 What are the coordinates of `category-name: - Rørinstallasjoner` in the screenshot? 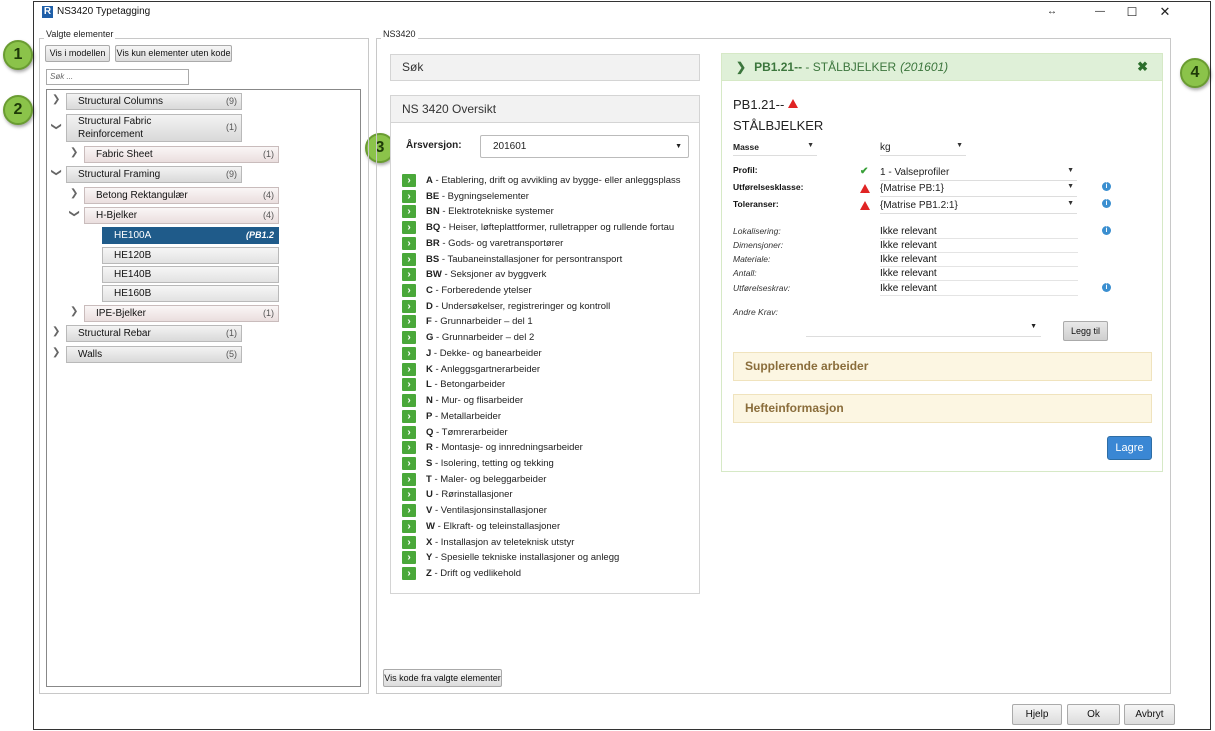 It's located at (472, 495).